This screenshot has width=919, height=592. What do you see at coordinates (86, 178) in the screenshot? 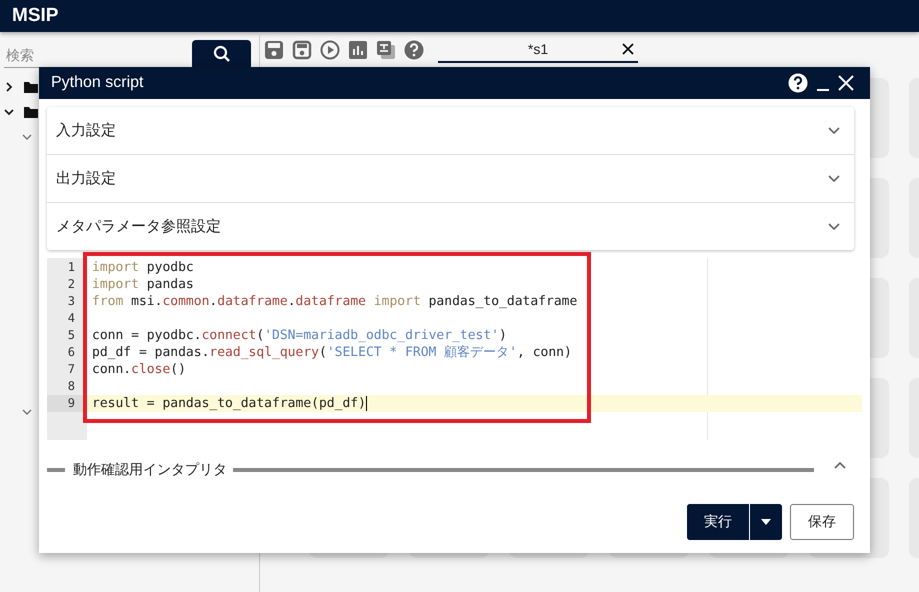
I see `section-title: 出力設定` at bounding box center [86, 178].